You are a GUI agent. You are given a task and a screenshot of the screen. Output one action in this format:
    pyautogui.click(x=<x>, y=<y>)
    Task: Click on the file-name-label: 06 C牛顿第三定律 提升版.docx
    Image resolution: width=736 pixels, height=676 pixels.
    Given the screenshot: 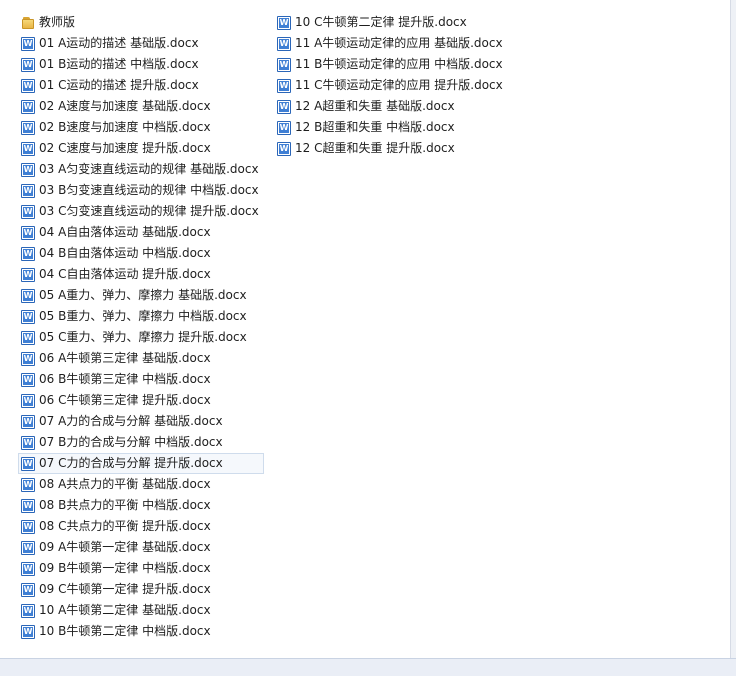 What is the action you would take?
    pyautogui.click(x=125, y=400)
    